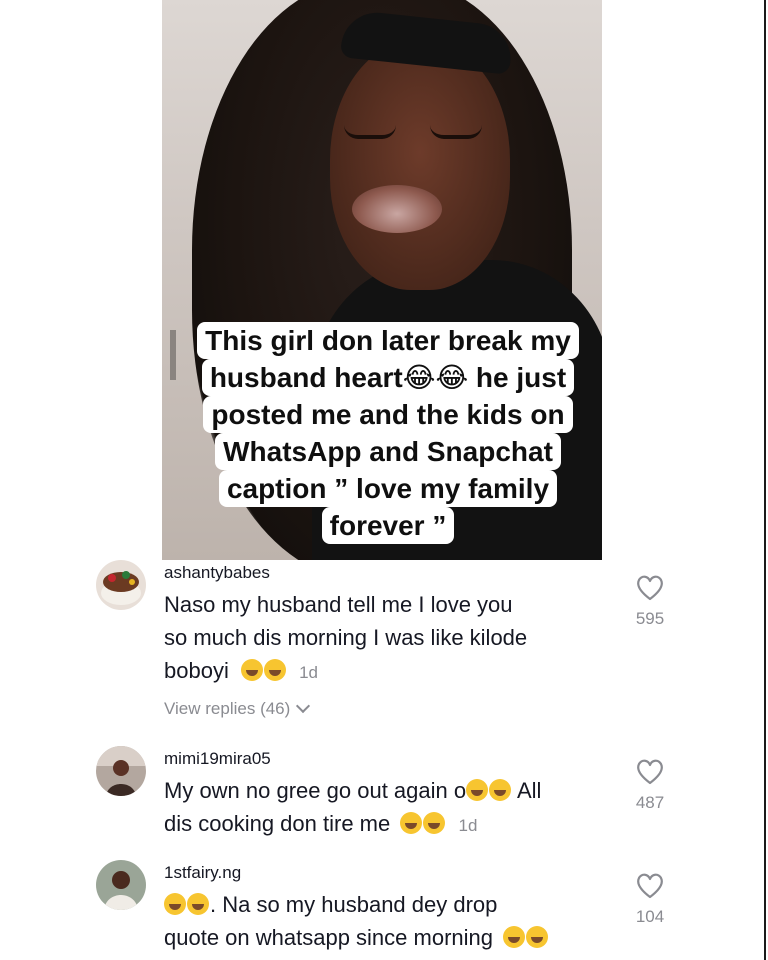 The width and height of the screenshot is (768, 960). Describe the element at coordinates (338, 604) in the screenshot. I see `comment-text-line: Naso my husband tell me I love you` at that location.